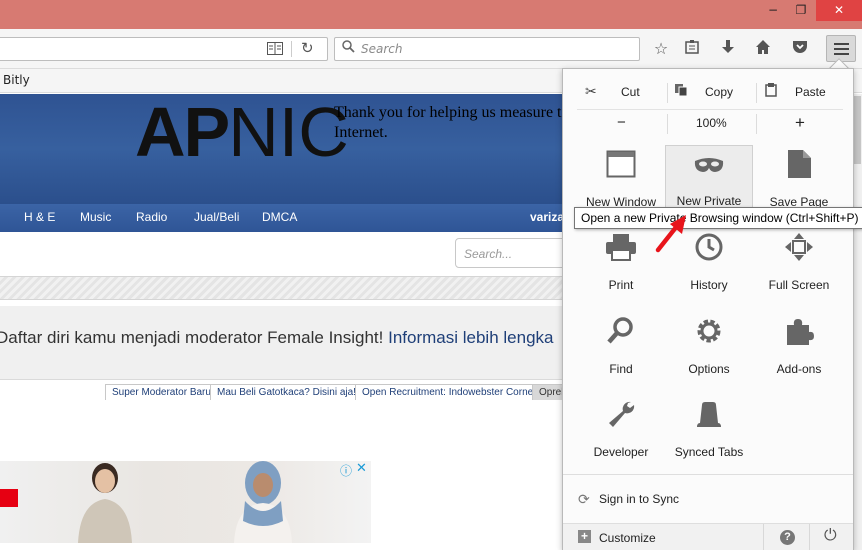 The image size is (862, 550). I want to click on paste-icon, so click(771, 91).